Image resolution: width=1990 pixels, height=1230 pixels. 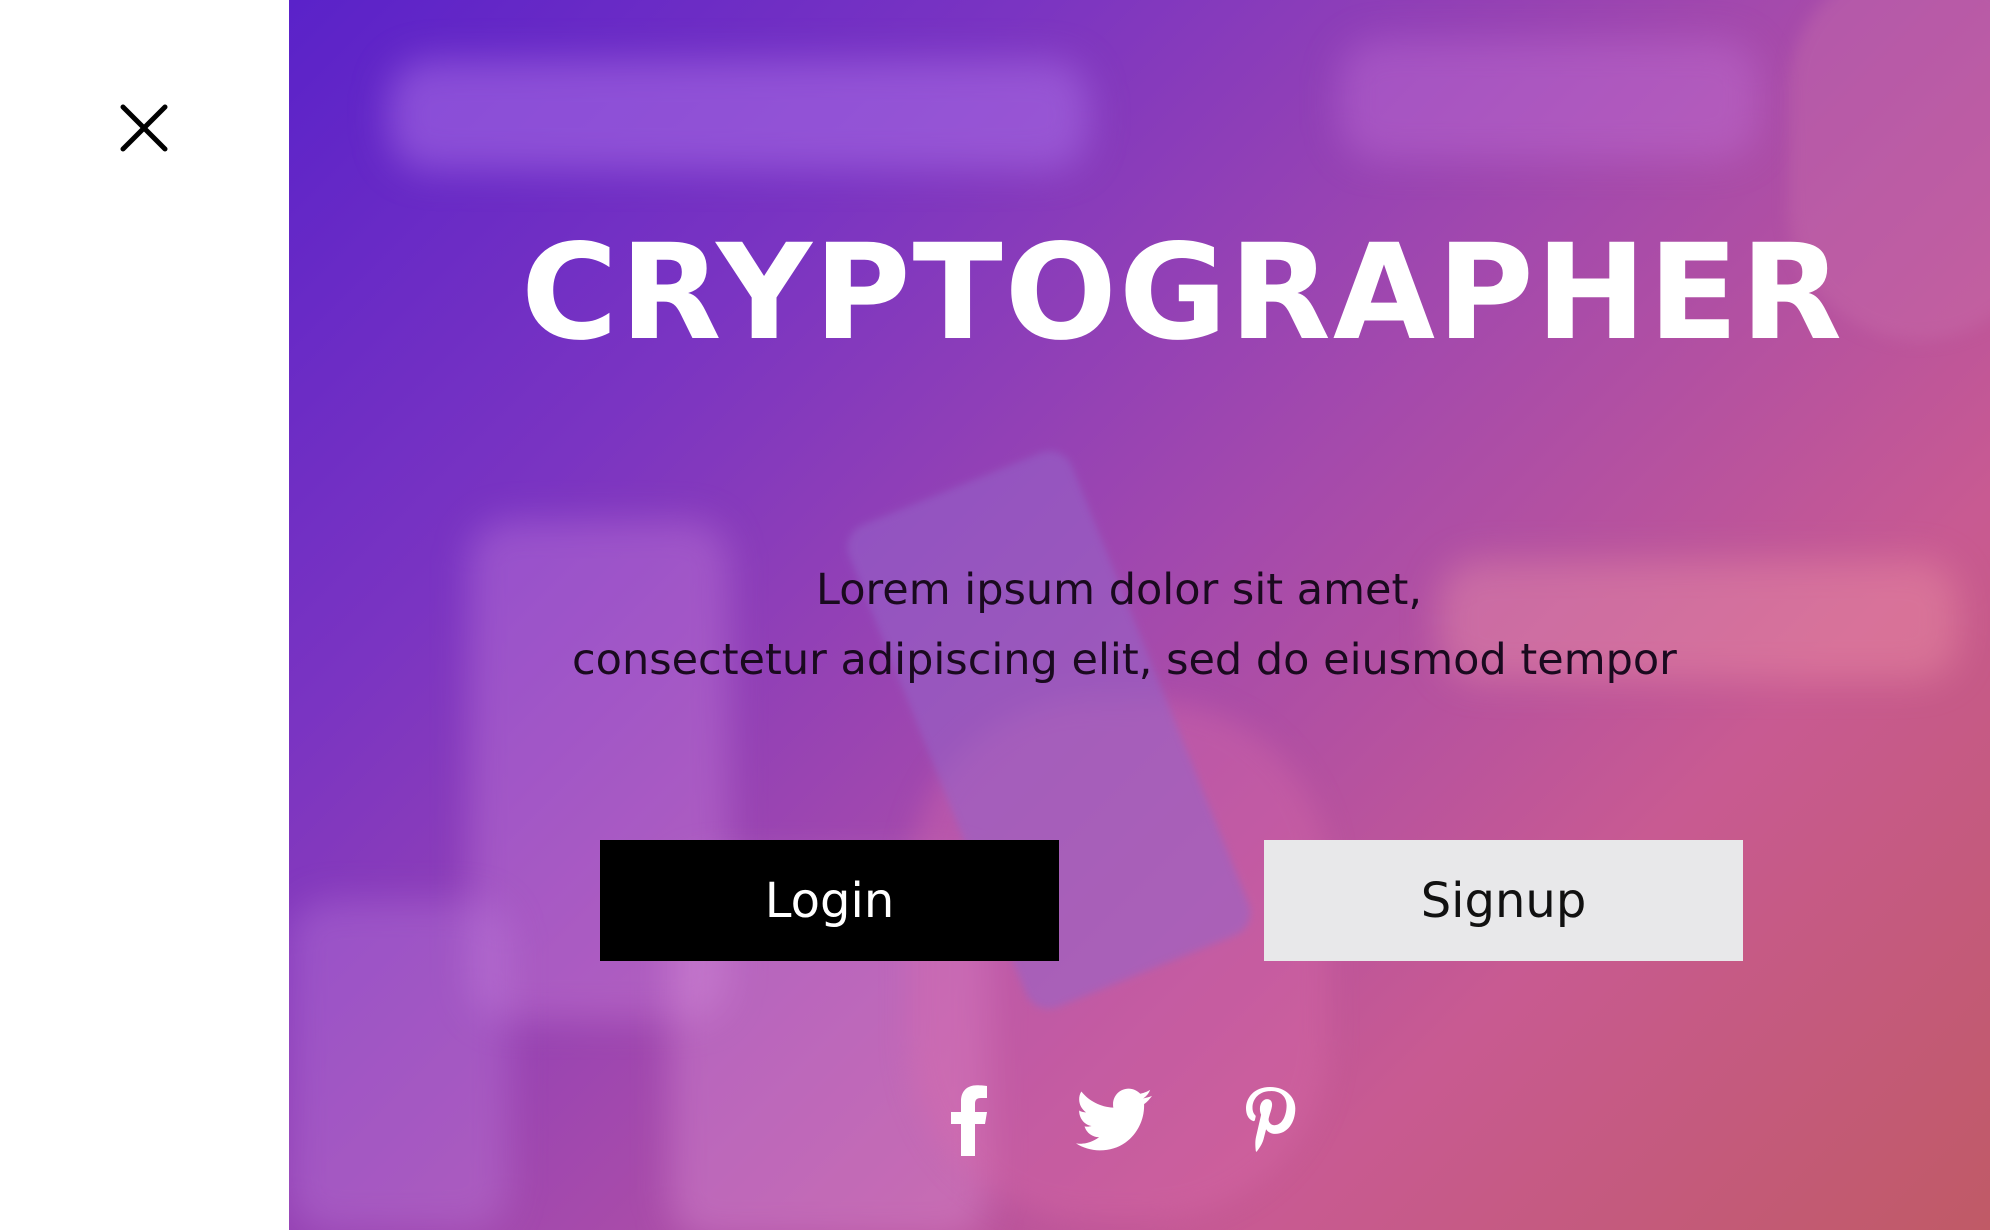 What do you see at coordinates (829, 900) in the screenshot?
I see `login-button: Login` at bounding box center [829, 900].